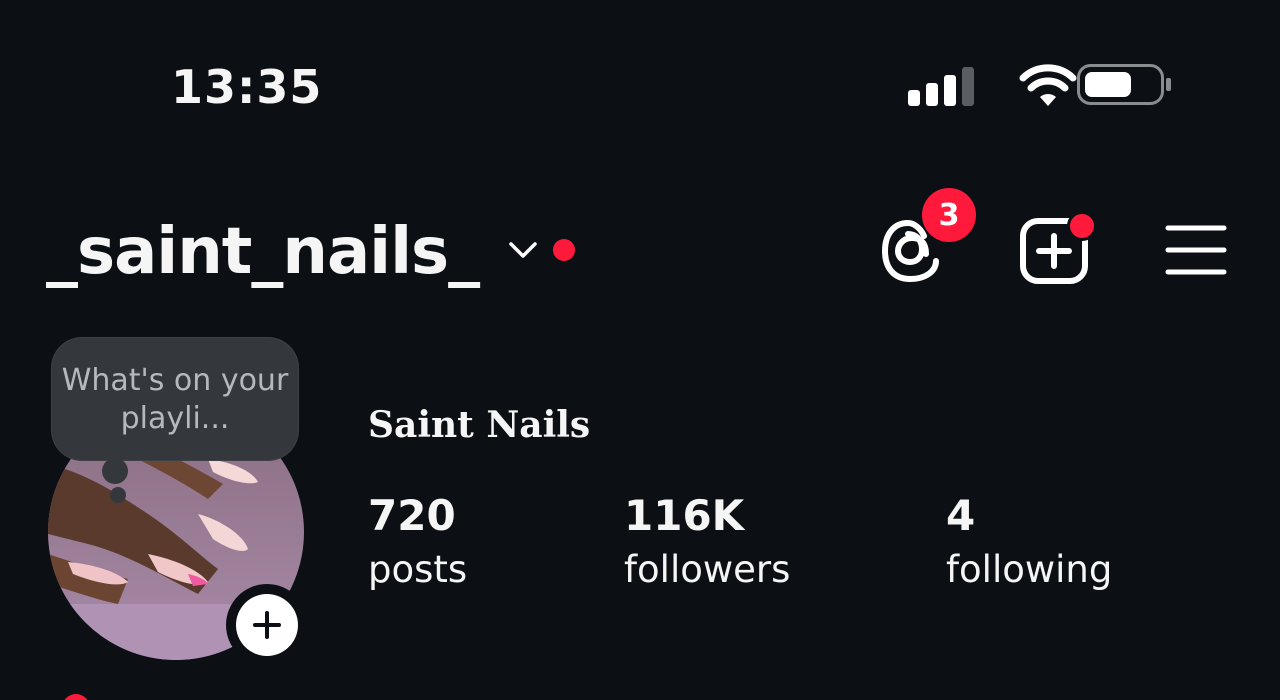  Describe the element at coordinates (412, 515) in the screenshot. I see `posts-count: 720` at that location.